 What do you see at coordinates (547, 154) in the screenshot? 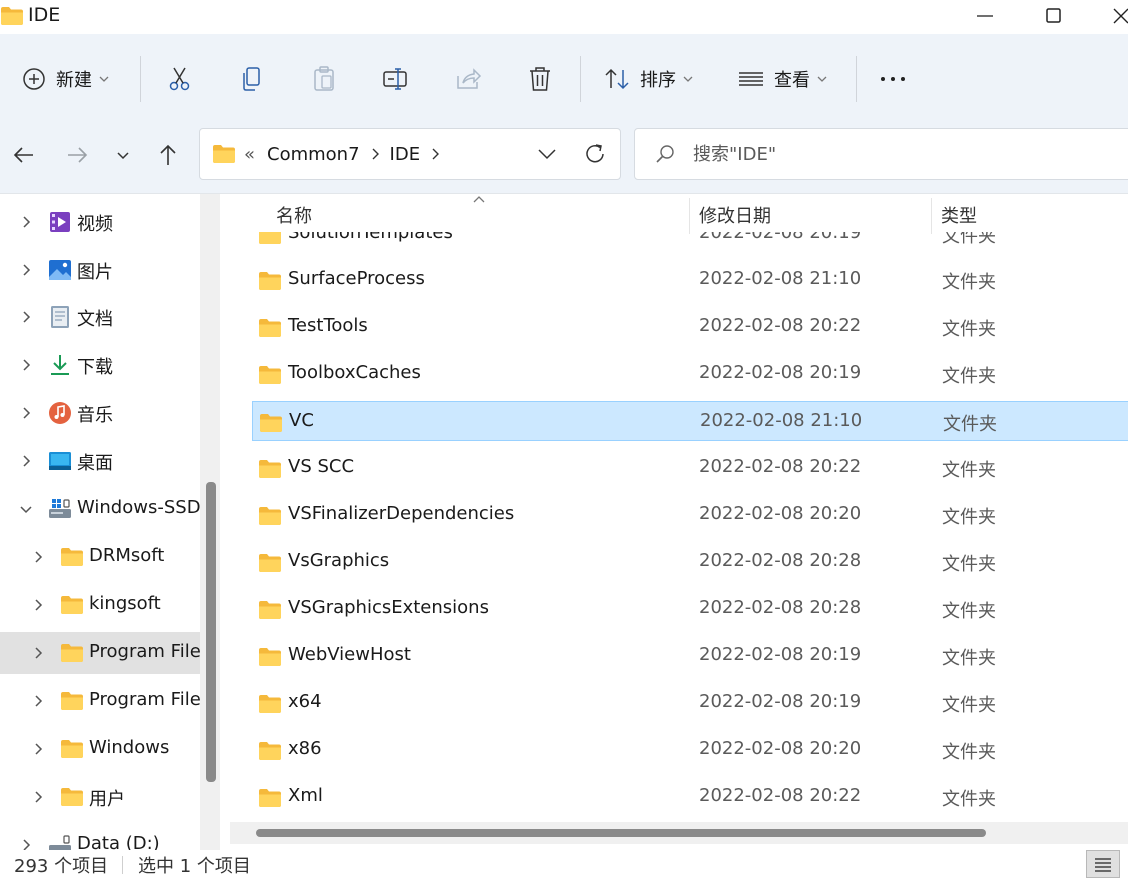
I see `address-dropdown-button` at bounding box center [547, 154].